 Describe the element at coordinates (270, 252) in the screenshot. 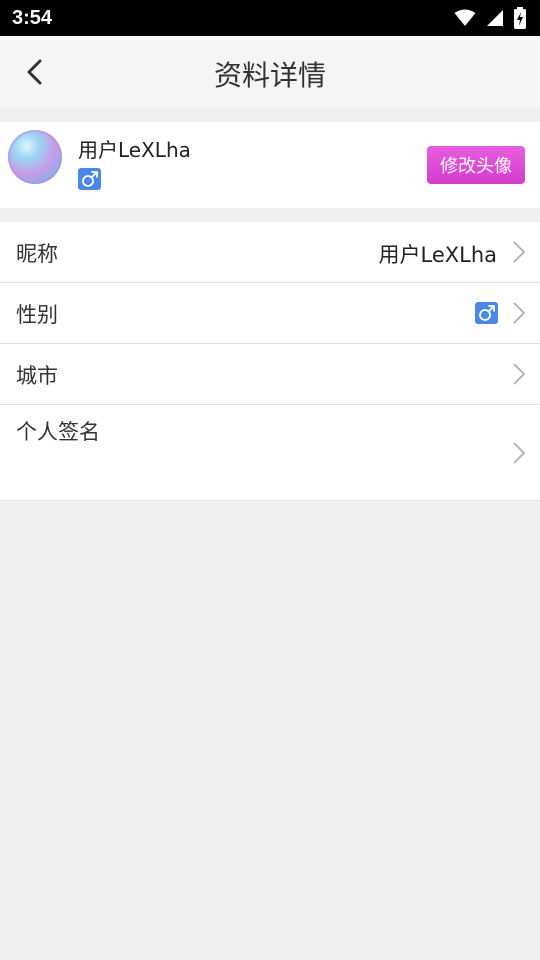

I see `nickname-row: 昵称 用户LeXLha` at that location.